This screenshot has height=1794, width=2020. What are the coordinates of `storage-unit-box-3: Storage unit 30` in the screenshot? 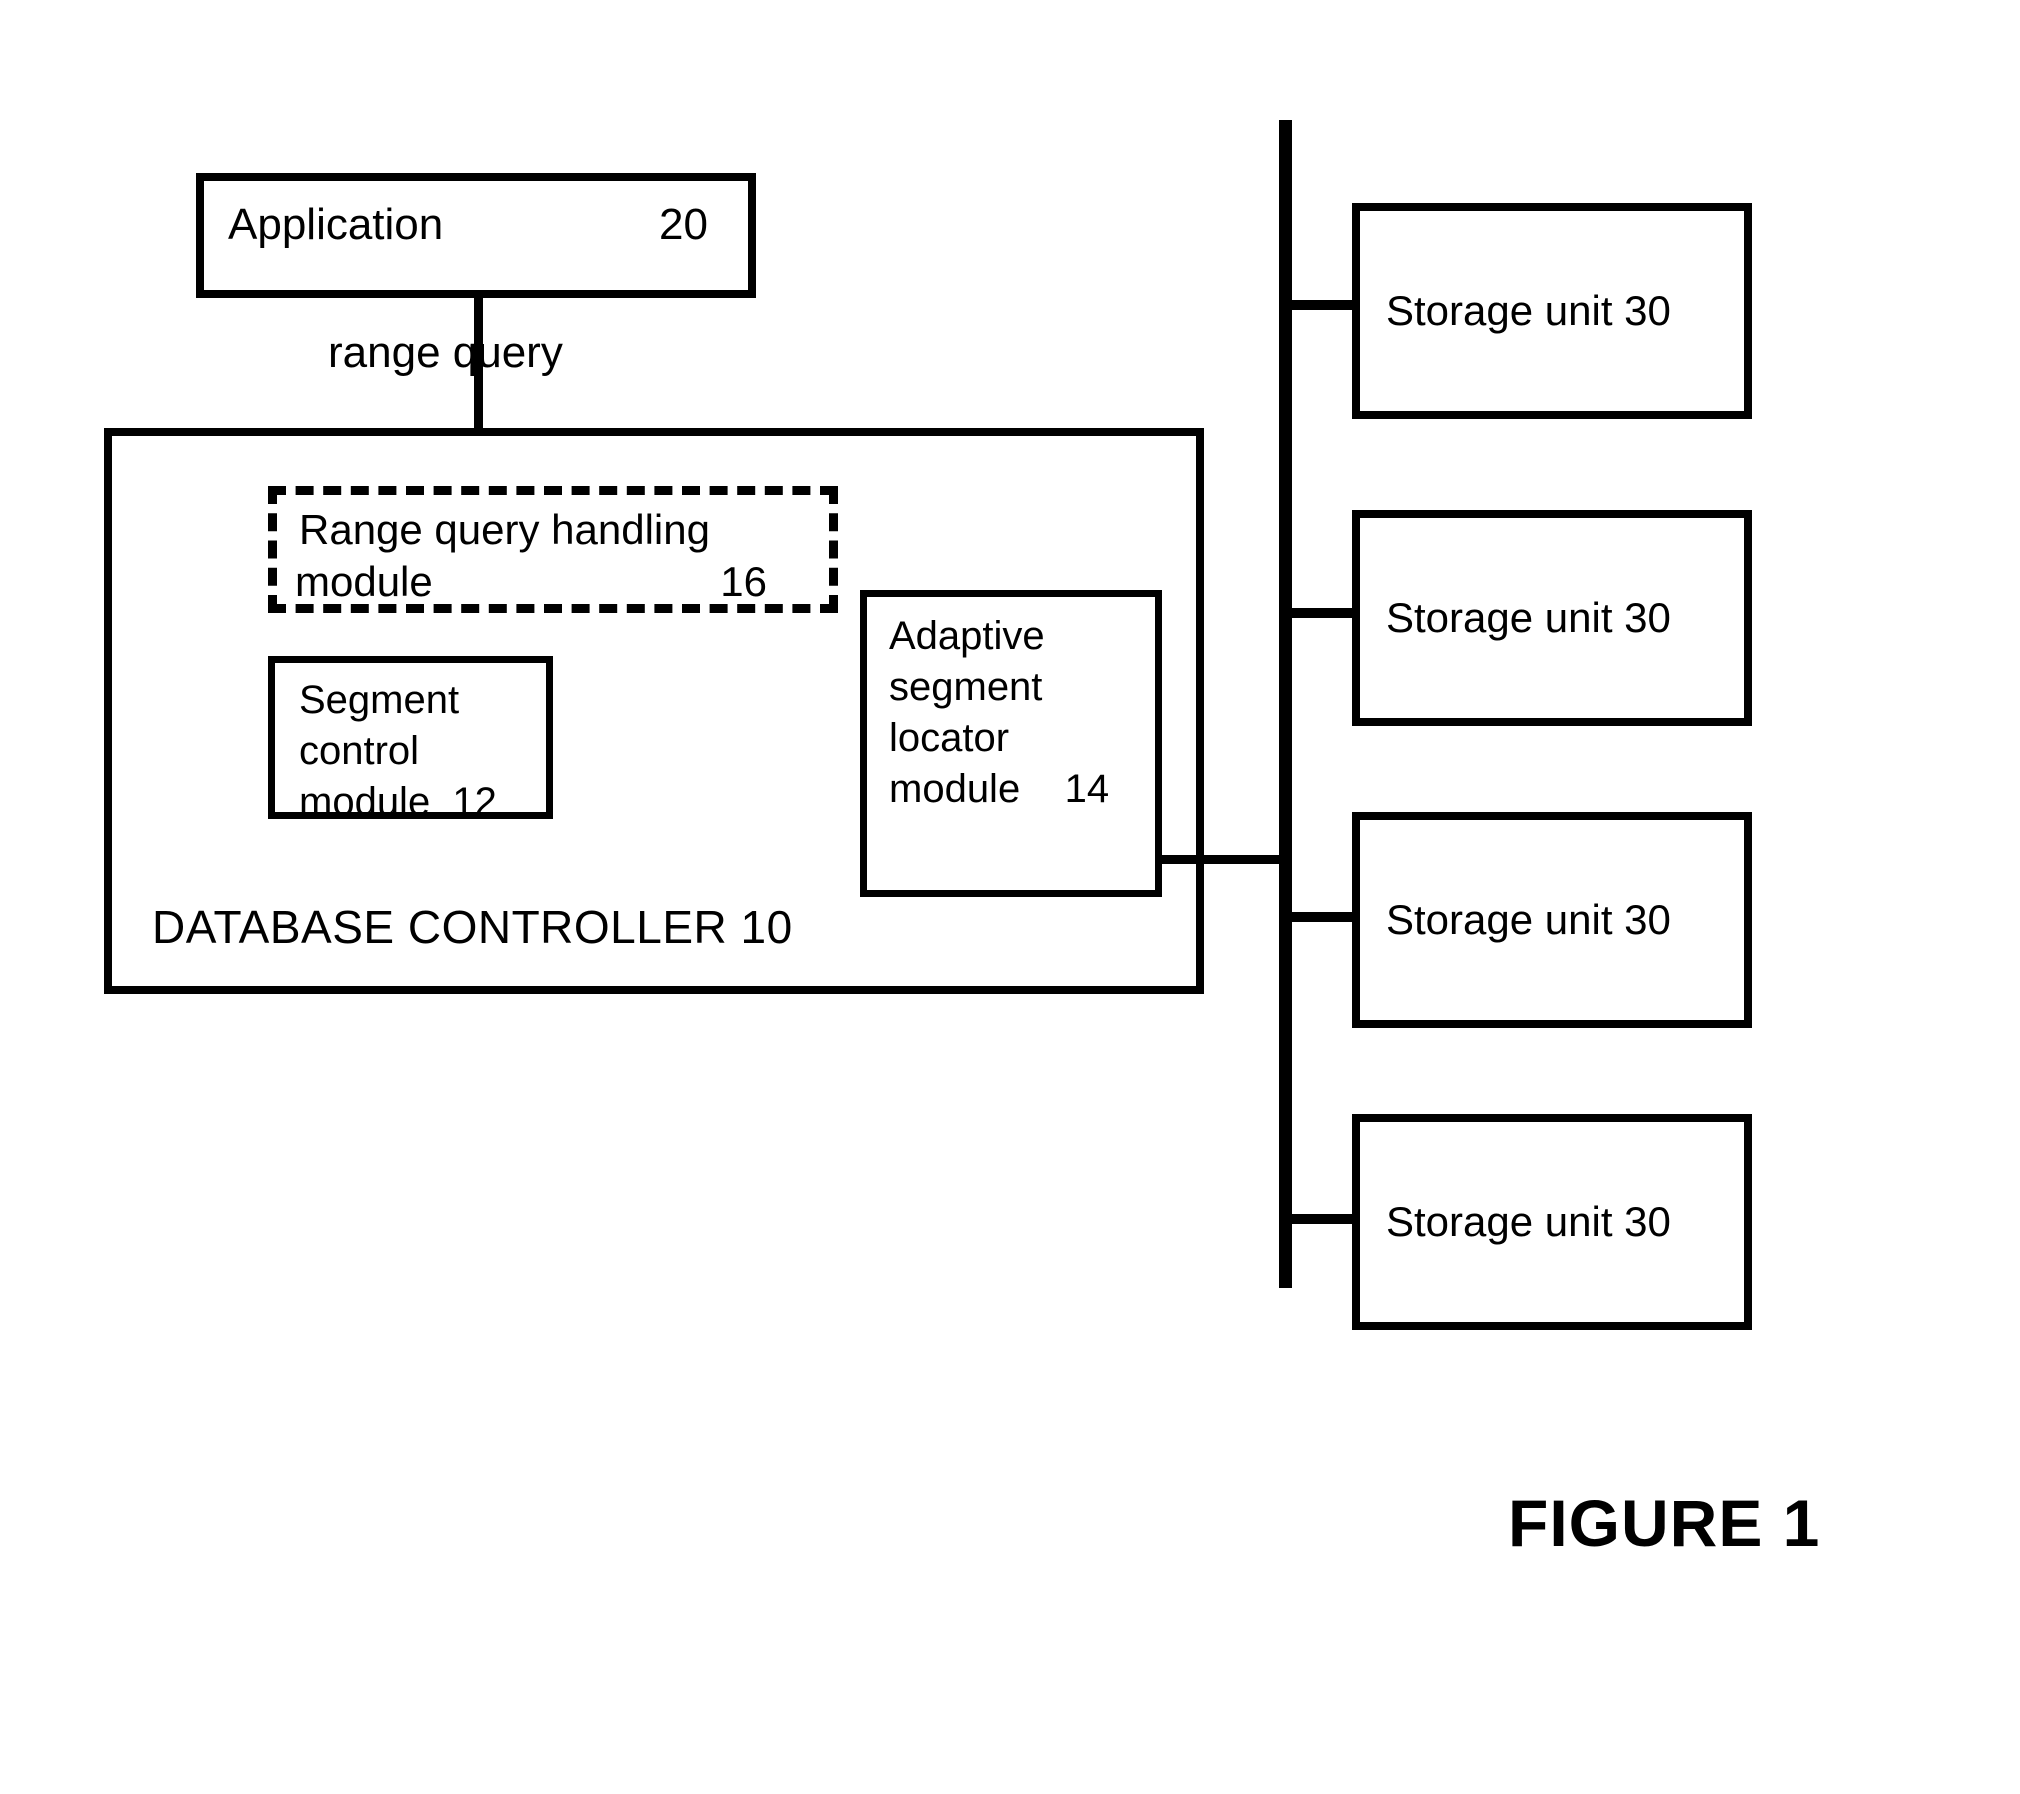 It's located at (1552, 920).